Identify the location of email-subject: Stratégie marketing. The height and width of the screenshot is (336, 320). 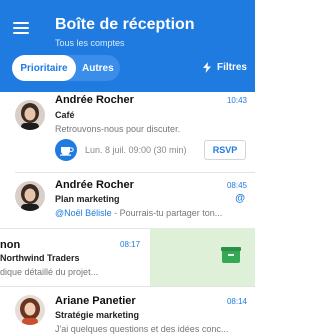
(97, 315).